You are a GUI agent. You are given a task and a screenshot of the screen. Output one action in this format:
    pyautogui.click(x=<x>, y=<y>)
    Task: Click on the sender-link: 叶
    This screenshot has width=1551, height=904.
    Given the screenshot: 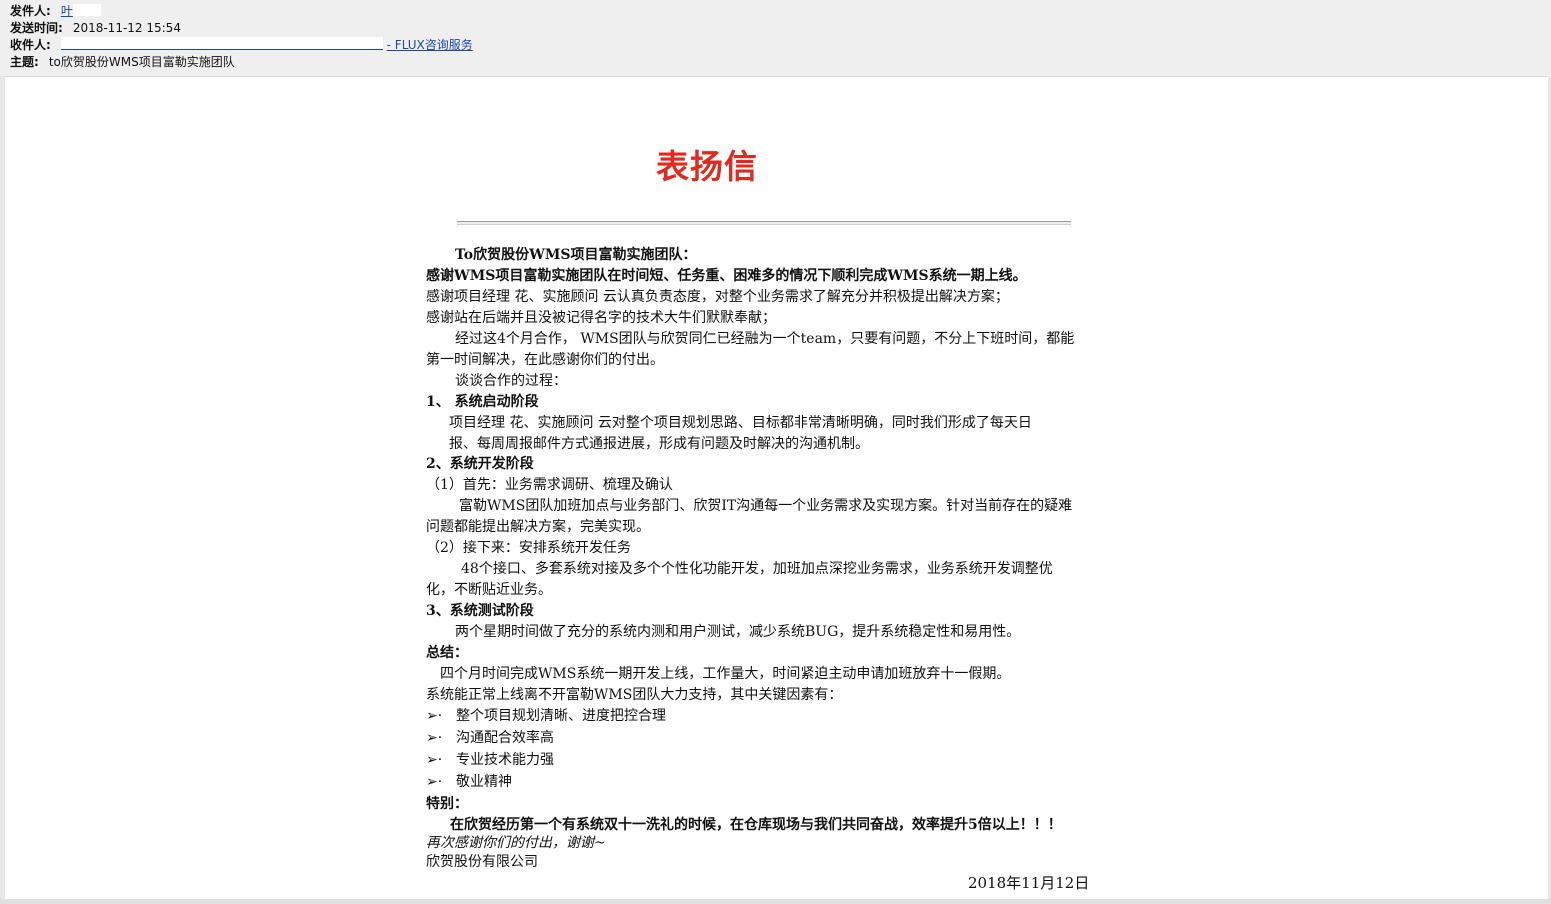 What is the action you would take?
    pyautogui.click(x=67, y=11)
    